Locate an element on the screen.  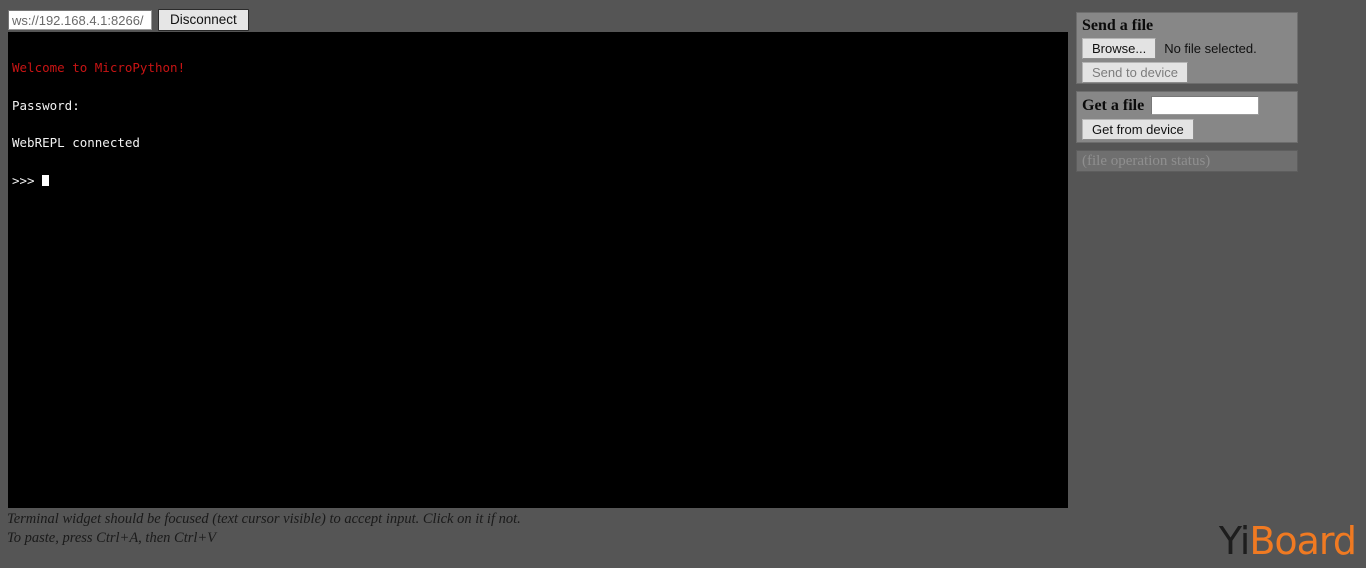
get-file-header: Get a file is located at coordinates (1187, 105).